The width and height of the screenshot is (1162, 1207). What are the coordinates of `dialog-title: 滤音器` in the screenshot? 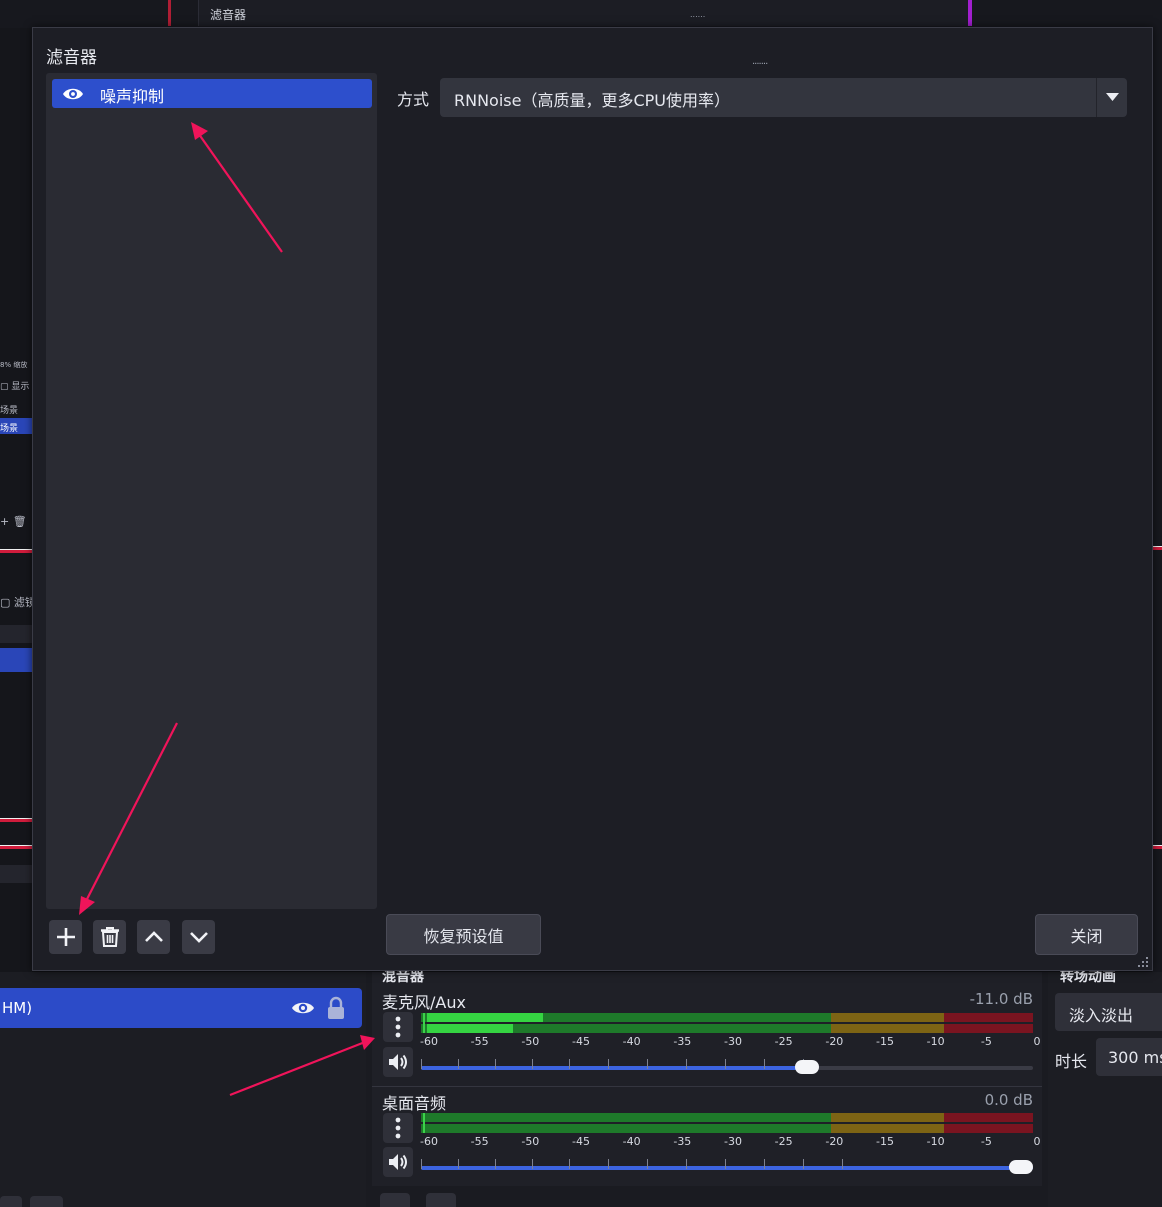 It's located at (71, 58).